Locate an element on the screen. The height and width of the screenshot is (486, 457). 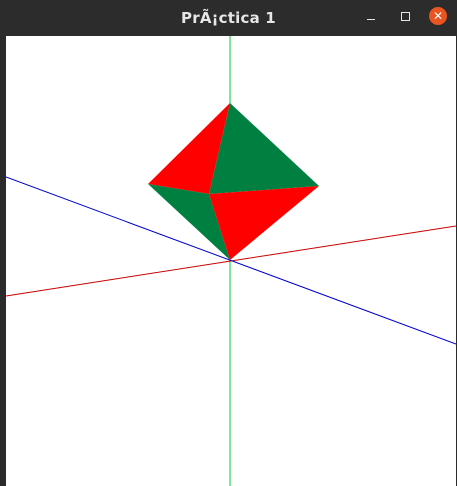
window-controls: ✕ is located at coordinates (404, 16).